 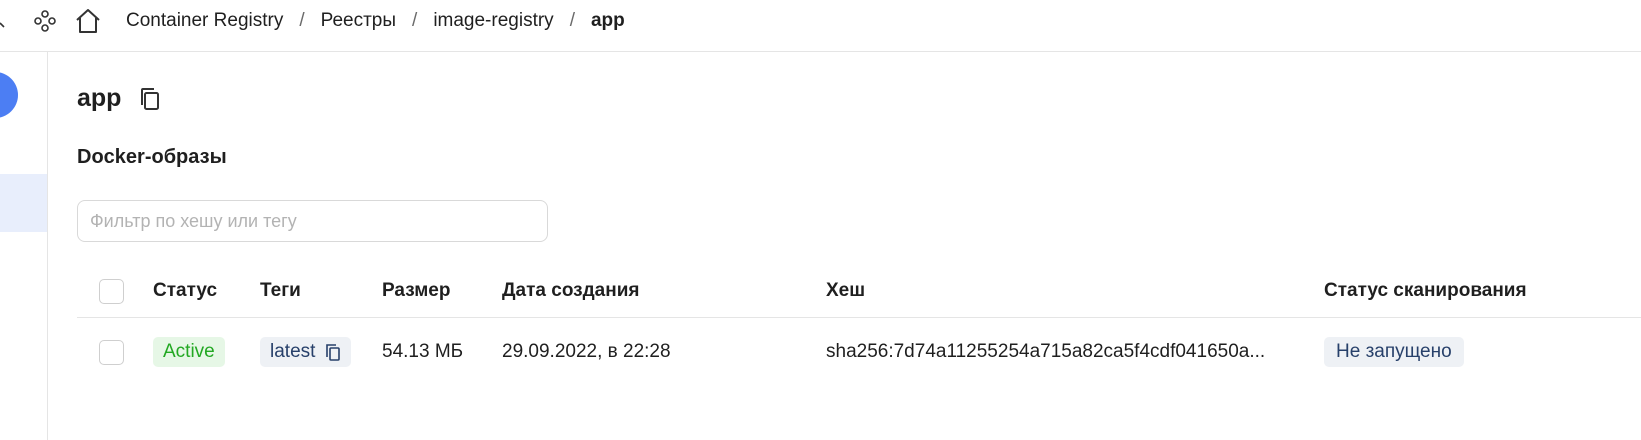 What do you see at coordinates (88, 21) in the screenshot?
I see `home-icon` at bounding box center [88, 21].